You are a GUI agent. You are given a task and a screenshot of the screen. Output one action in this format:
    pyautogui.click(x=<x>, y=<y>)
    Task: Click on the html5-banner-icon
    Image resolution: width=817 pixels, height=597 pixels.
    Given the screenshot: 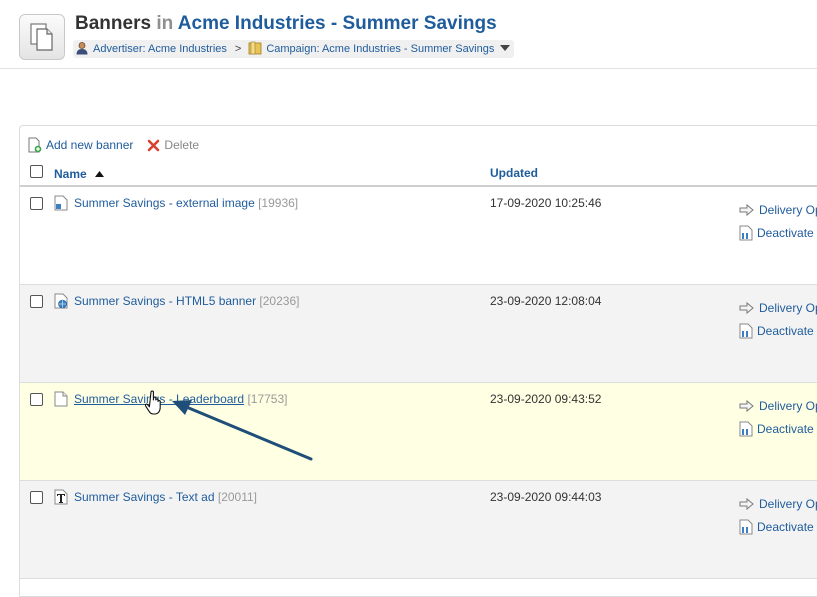 What is the action you would take?
    pyautogui.click(x=61, y=302)
    